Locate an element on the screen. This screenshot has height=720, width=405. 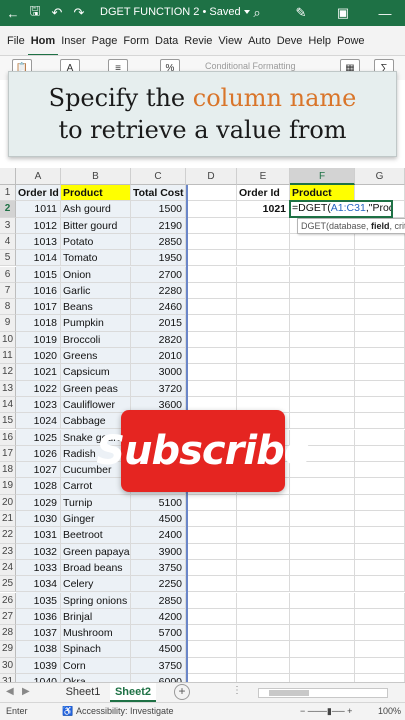
horizontal-scrollbar is located at coordinates (323, 693).